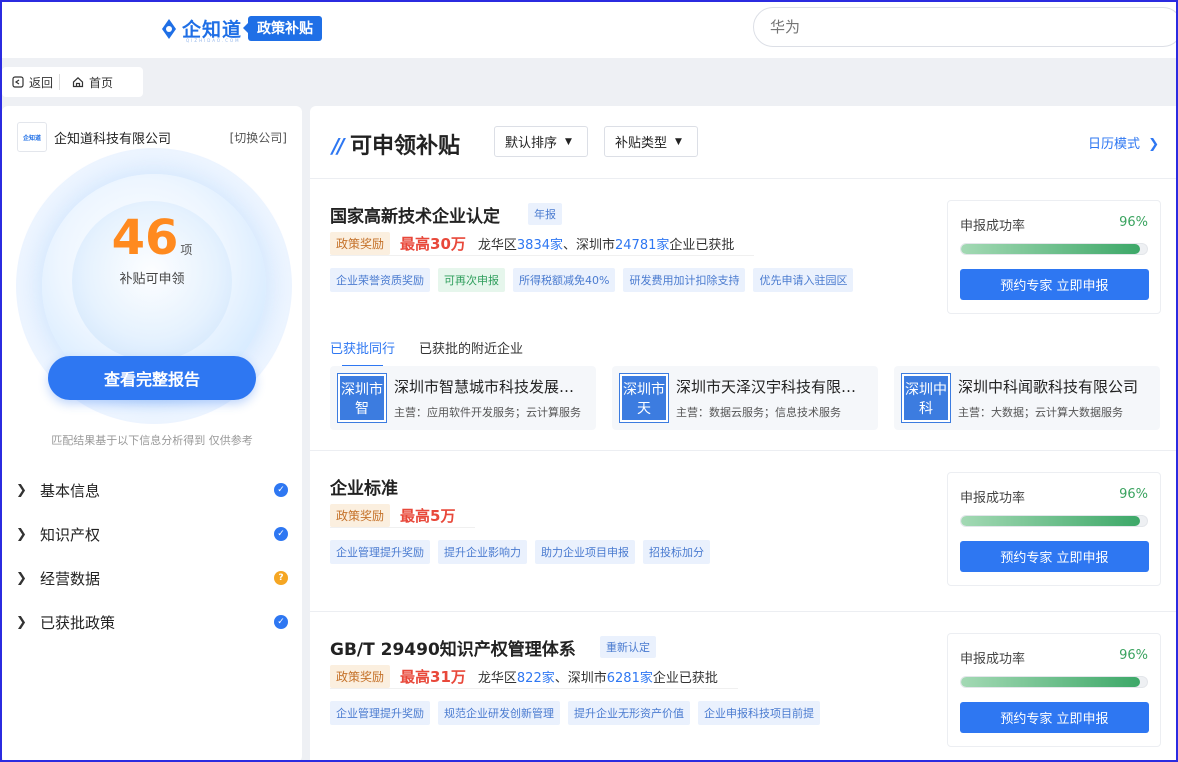 This screenshot has height=762, width=1178. What do you see at coordinates (568, 141) in the screenshot?
I see `caret-down-icon: ▼` at bounding box center [568, 141].